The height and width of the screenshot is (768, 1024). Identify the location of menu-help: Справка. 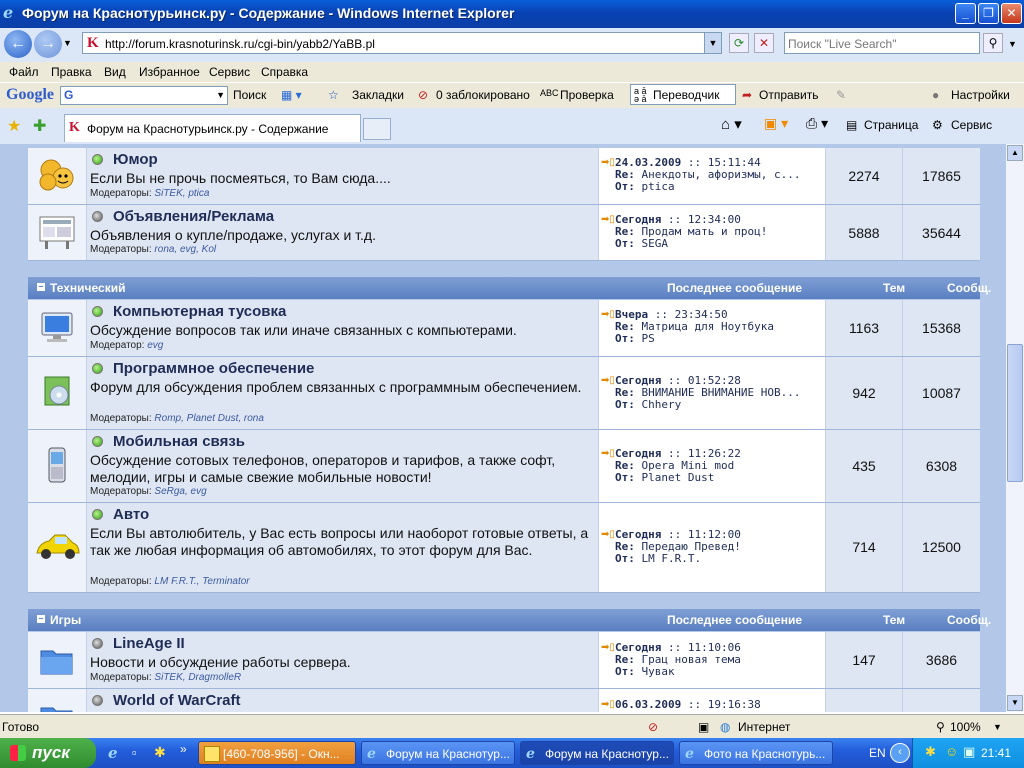
(284, 72).